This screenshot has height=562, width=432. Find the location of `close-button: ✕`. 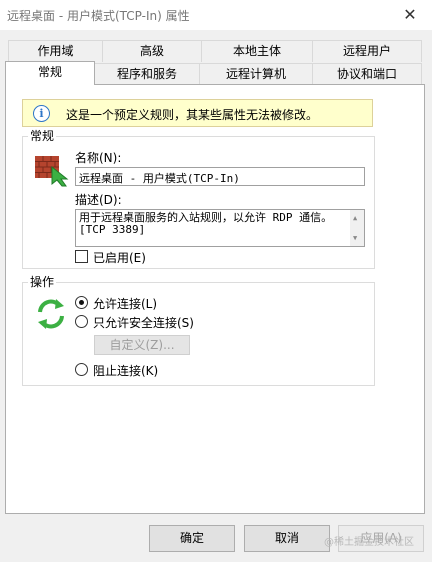

close-button: ✕ is located at coordinates (410, 15).